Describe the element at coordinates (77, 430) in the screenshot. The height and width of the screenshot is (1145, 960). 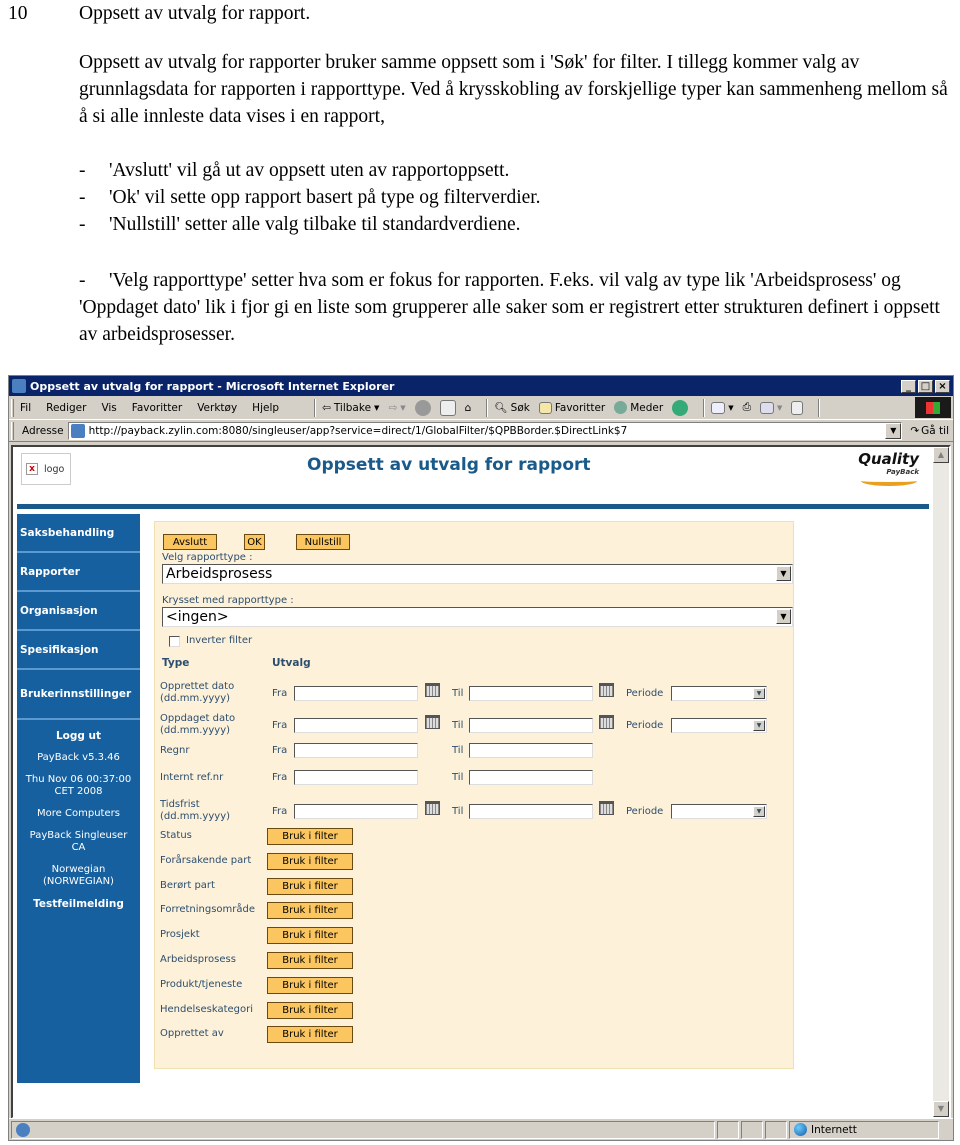
I see `page-icon` at that location.